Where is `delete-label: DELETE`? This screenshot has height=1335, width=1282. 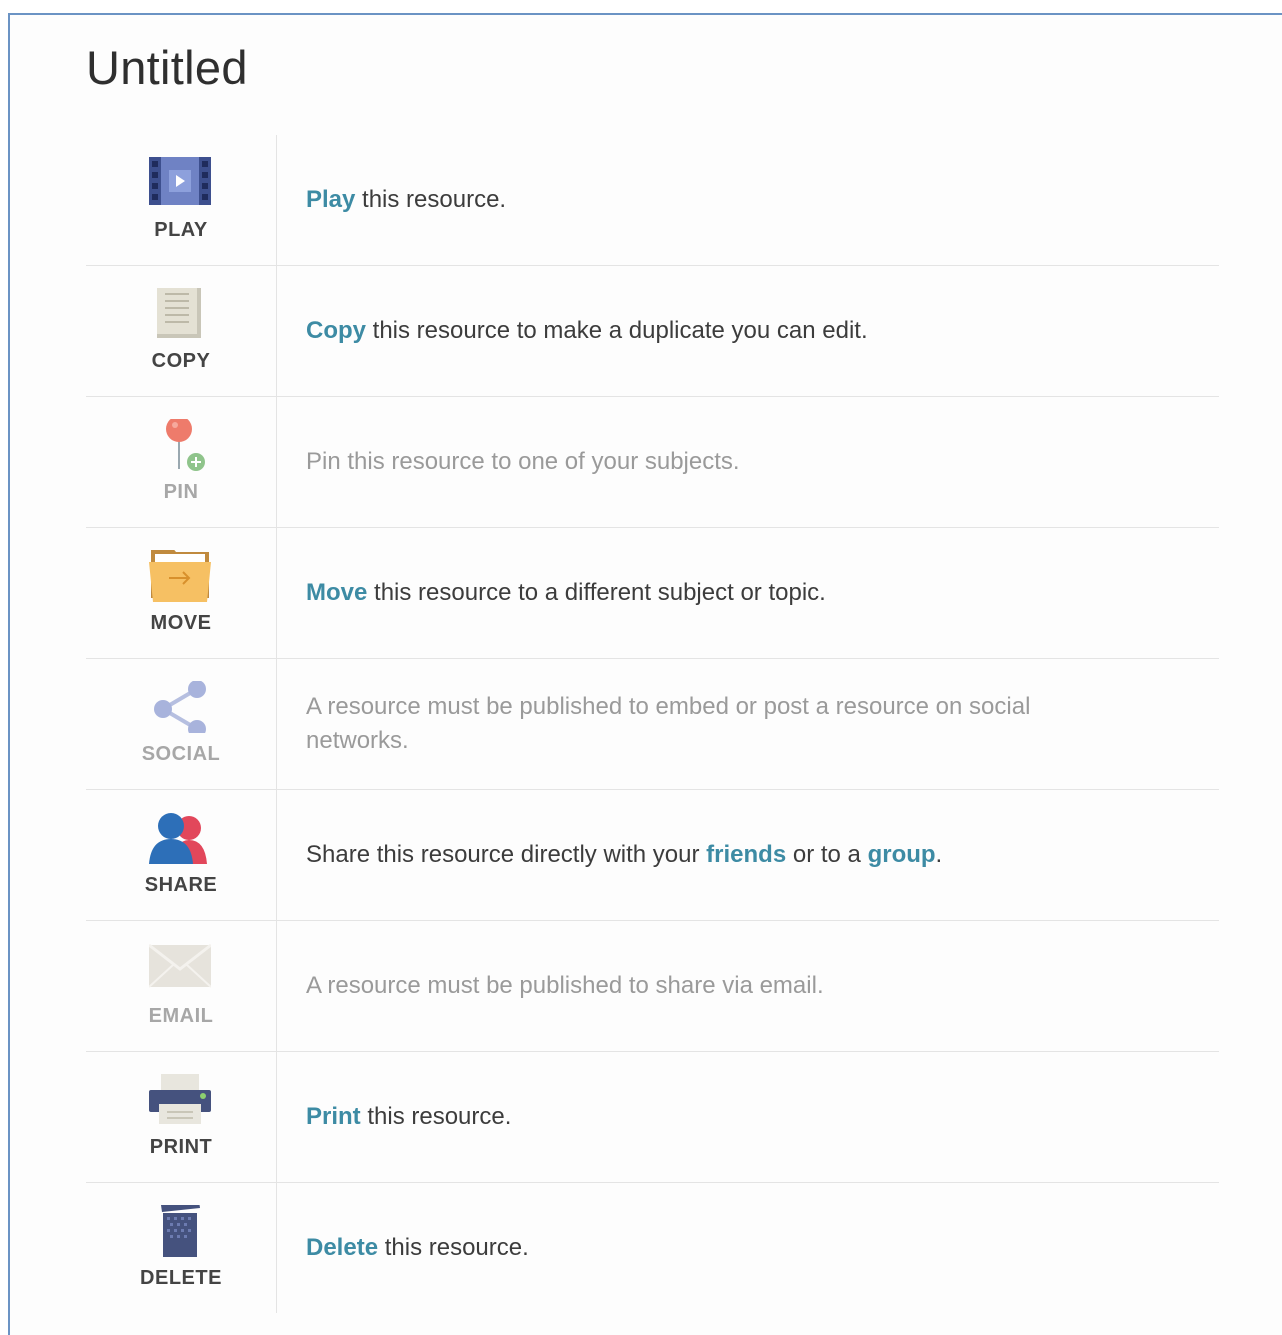
delete-label: DELETE is located at coordinates (181, 1278).